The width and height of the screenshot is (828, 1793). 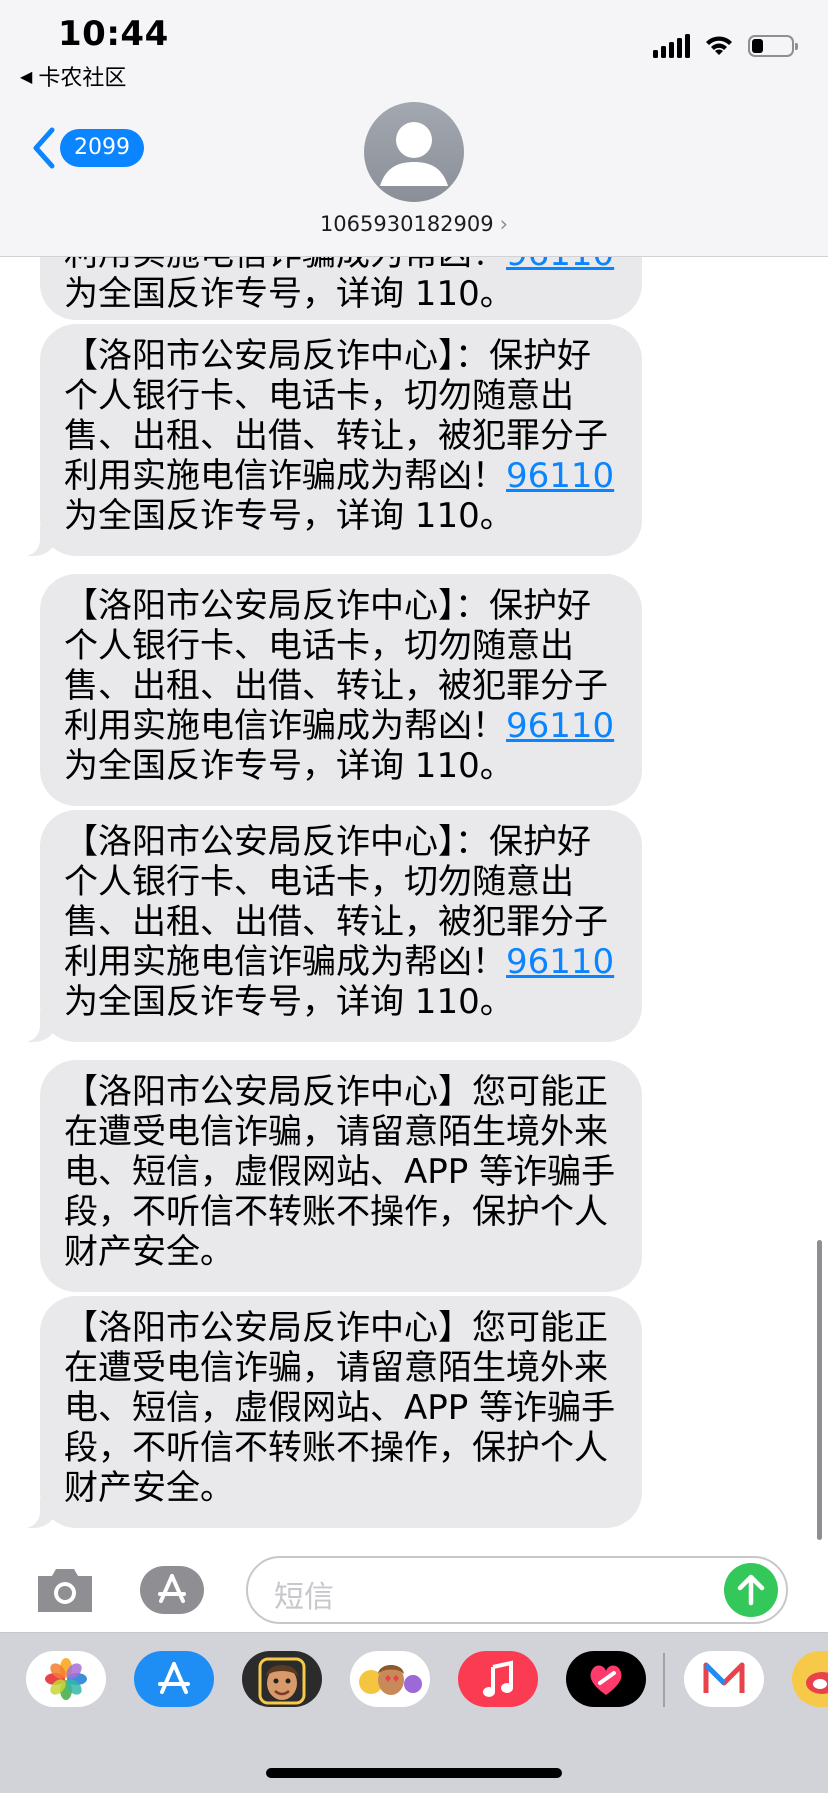 I want to click on memoji-face-icon, so click(x=282, y=1681).